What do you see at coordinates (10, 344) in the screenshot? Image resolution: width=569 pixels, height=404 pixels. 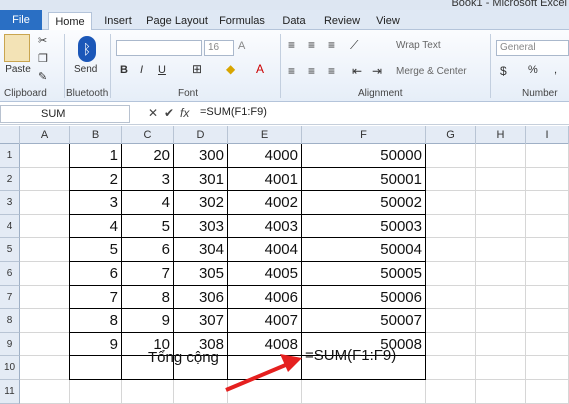 I see `row-header-9: 9` at bounding box center [10, 344].